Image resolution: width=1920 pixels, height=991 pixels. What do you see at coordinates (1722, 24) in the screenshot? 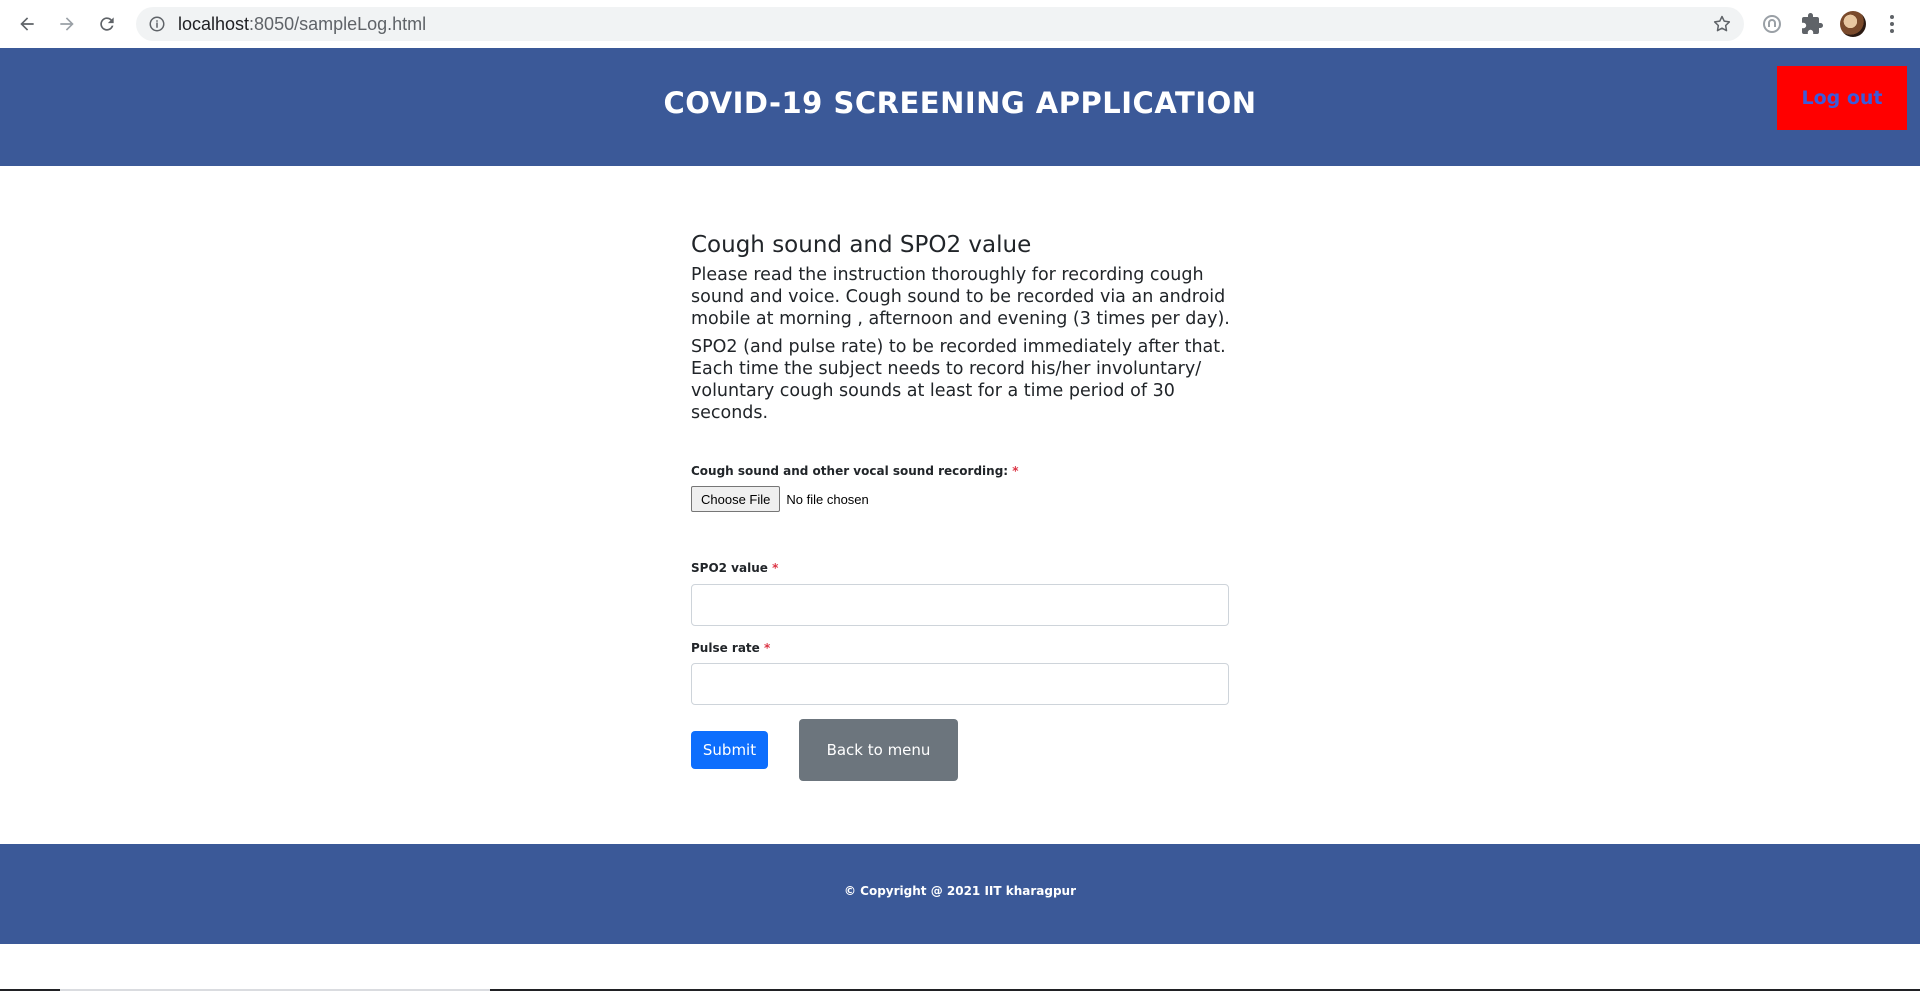
I see `star-icon` at bounding box center [1722, 24].